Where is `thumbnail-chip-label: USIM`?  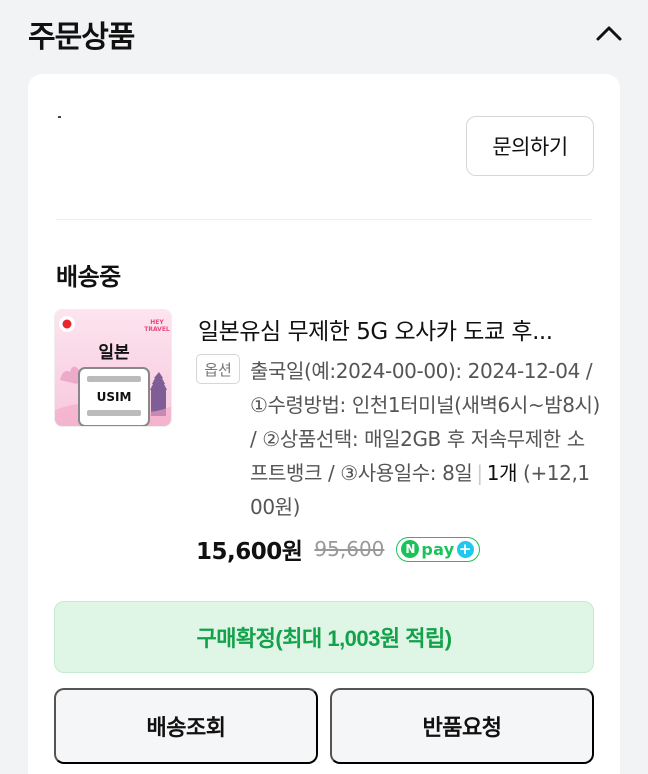
thumbnail-chip-label: USIM is located at coordinates (114, 397).